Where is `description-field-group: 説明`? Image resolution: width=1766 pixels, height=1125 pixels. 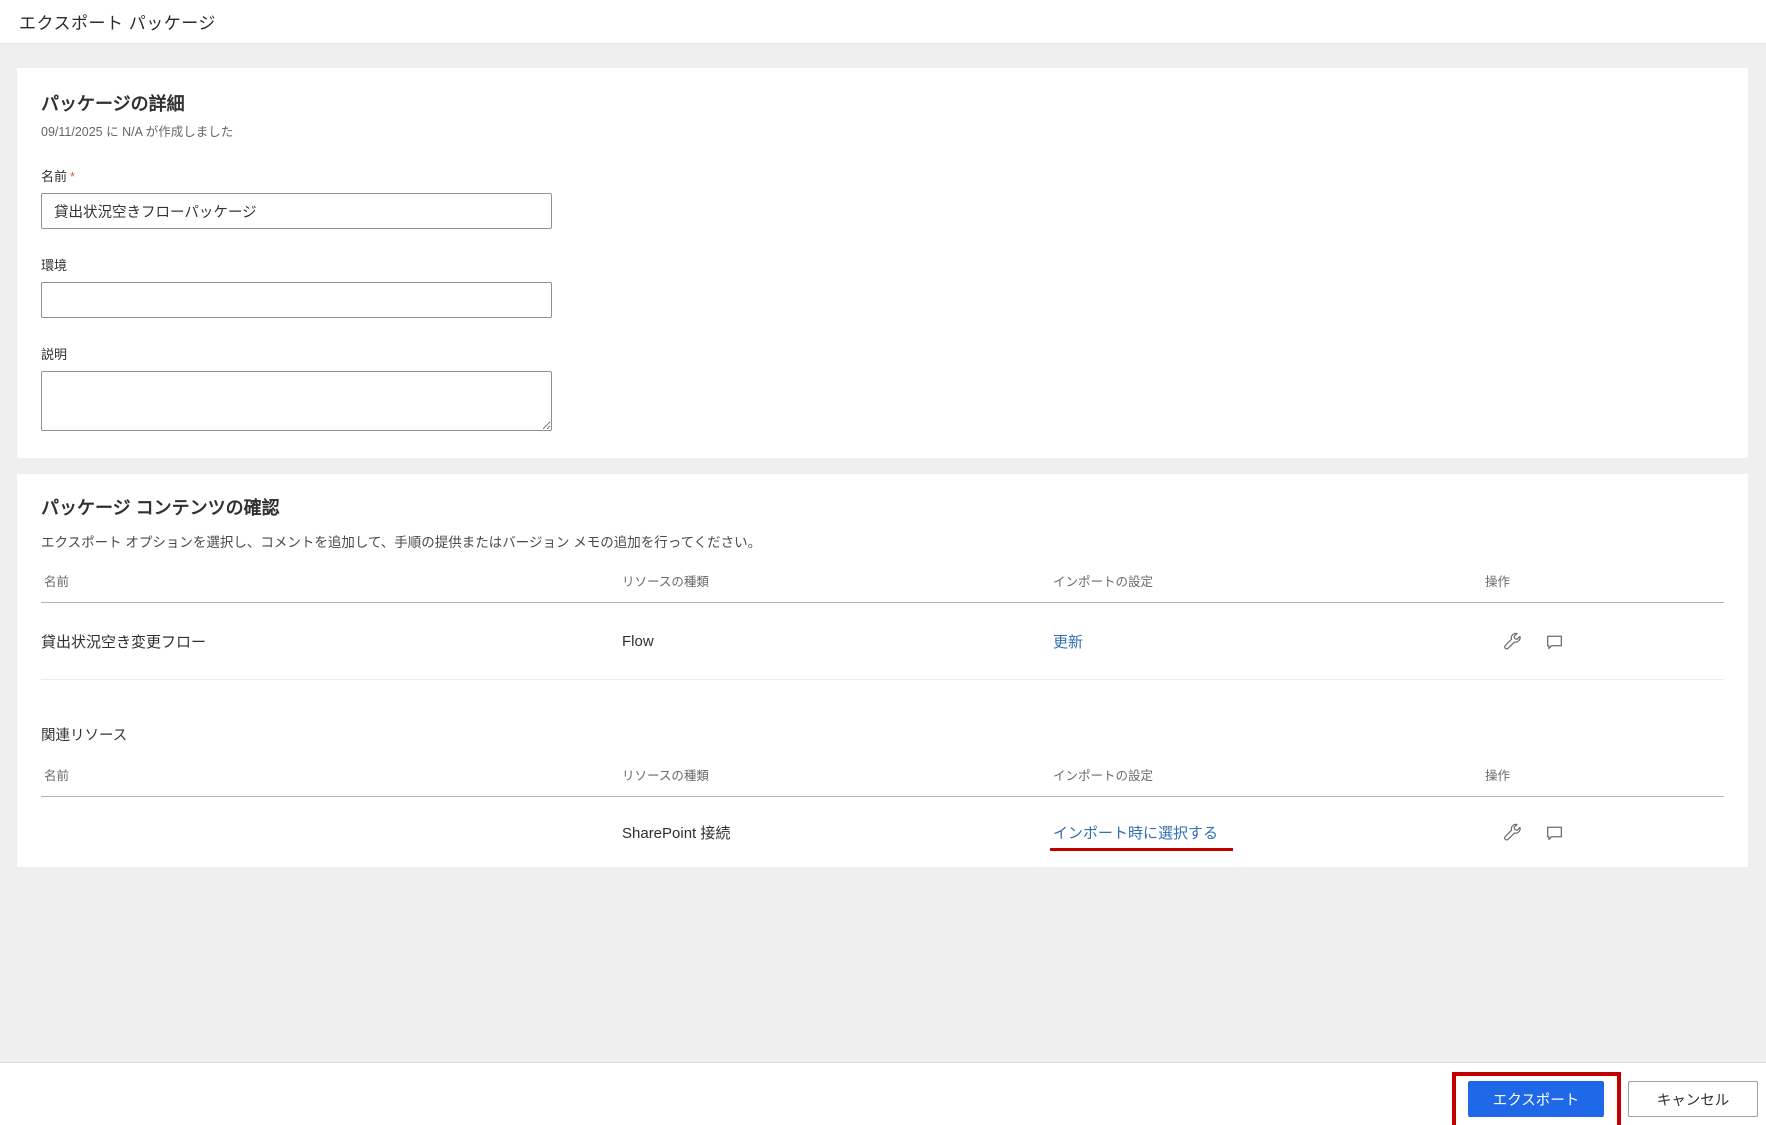
description-field-group: 説明 is located at coordinates (882, 390).